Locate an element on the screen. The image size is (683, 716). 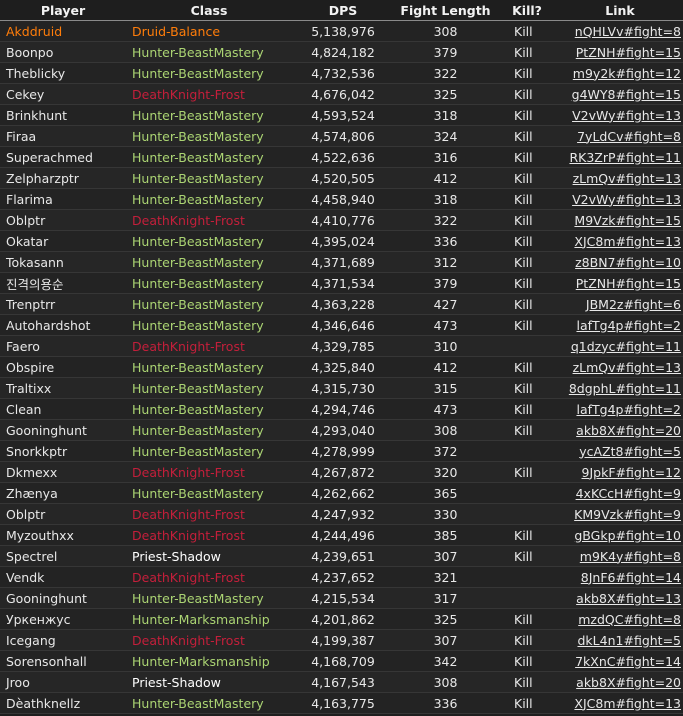
dps-cell: 5,138,976 is located at coordinates (343, 31).